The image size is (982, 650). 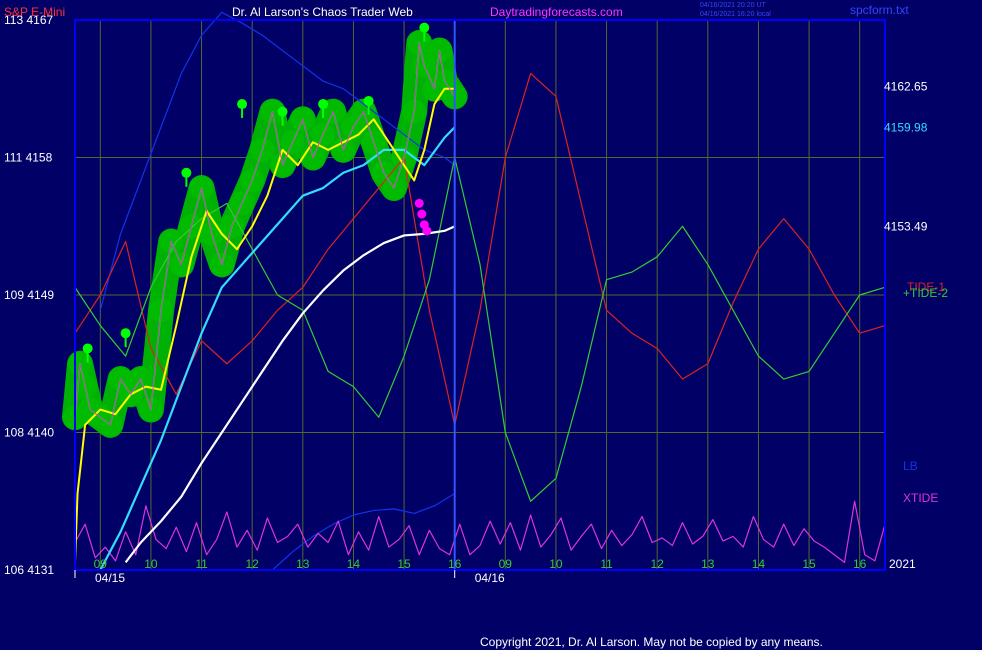 I want to click on legend-entry: LB, so click(x=910, y=466).